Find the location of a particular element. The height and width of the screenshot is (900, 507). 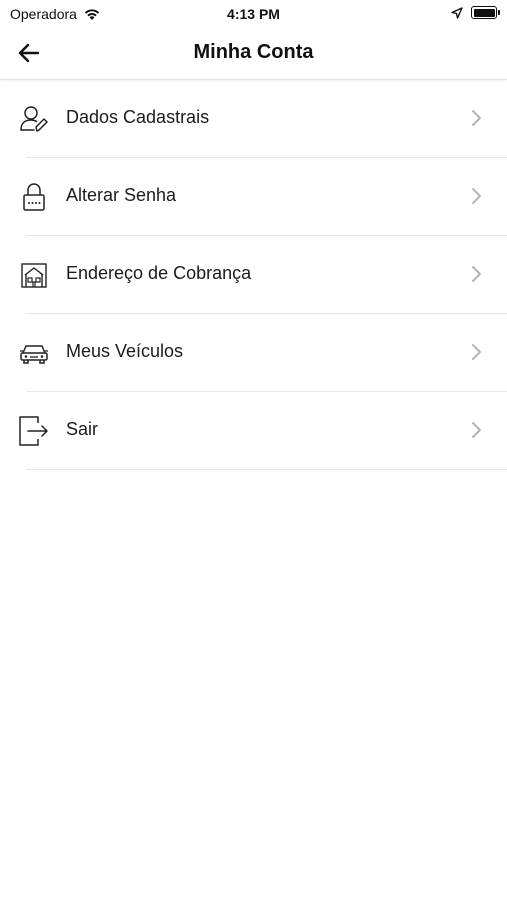

status-bar: Operadora 4:13 PM is located at coordinates (253, 14).